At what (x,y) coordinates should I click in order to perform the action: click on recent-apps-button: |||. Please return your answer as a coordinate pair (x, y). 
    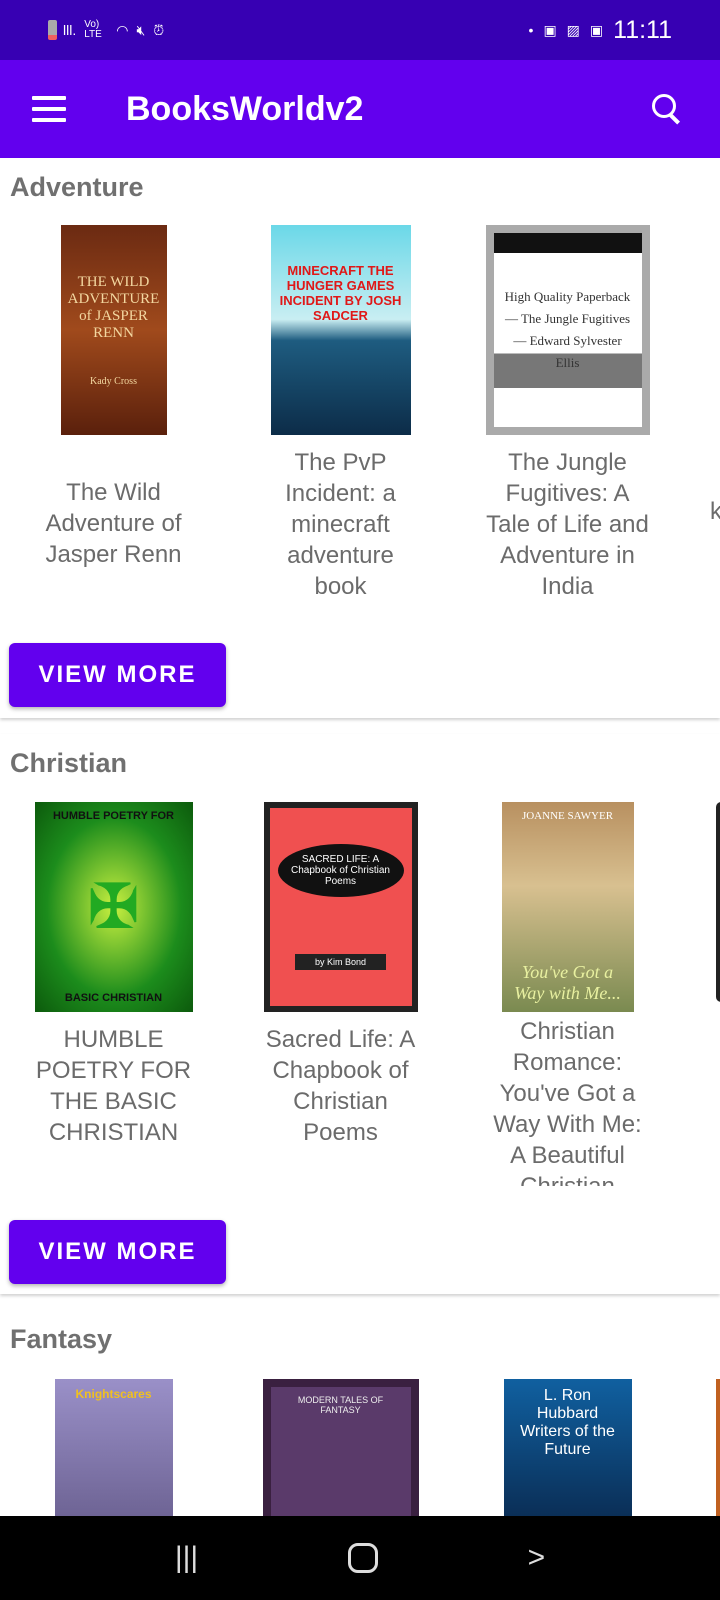
    Looking at the image, I should click on (186, 1558).